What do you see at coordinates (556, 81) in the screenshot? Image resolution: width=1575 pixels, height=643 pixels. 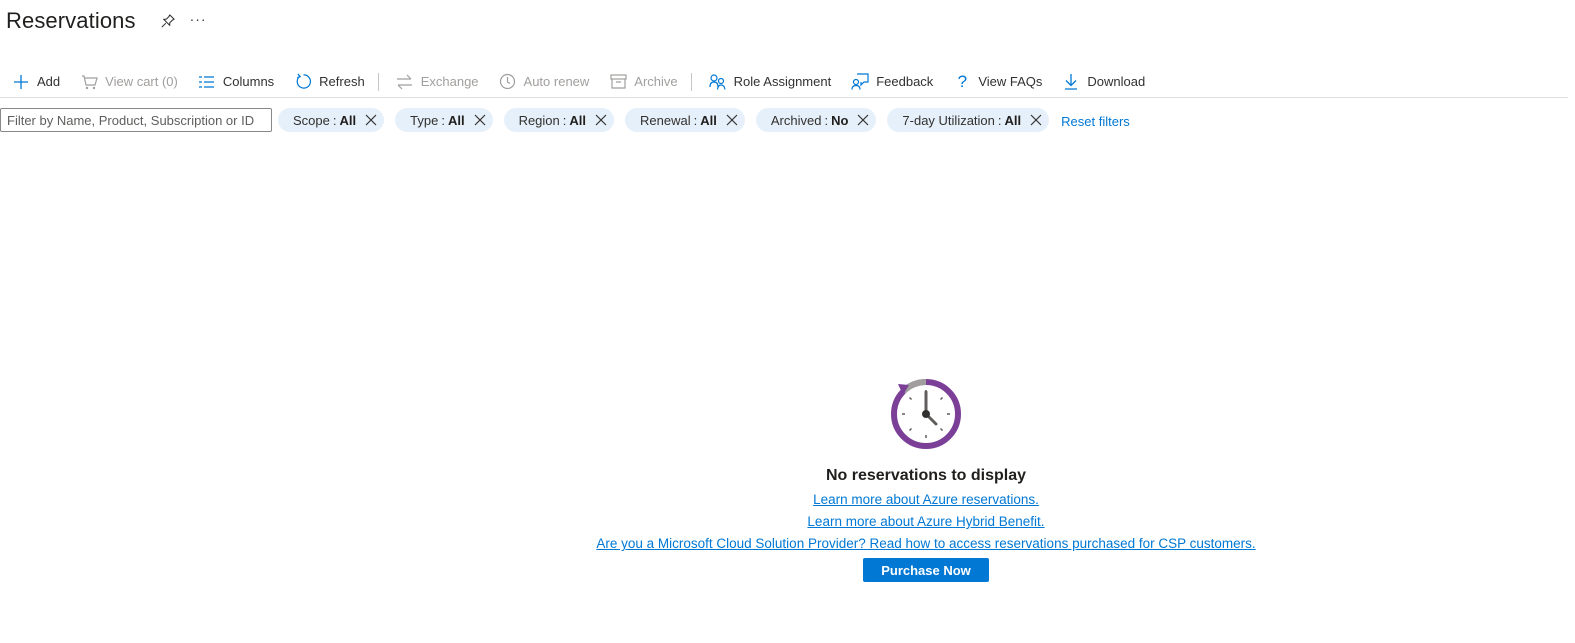 I see `auto-renew-label: Auto renew` at bounding box center [556, 81].